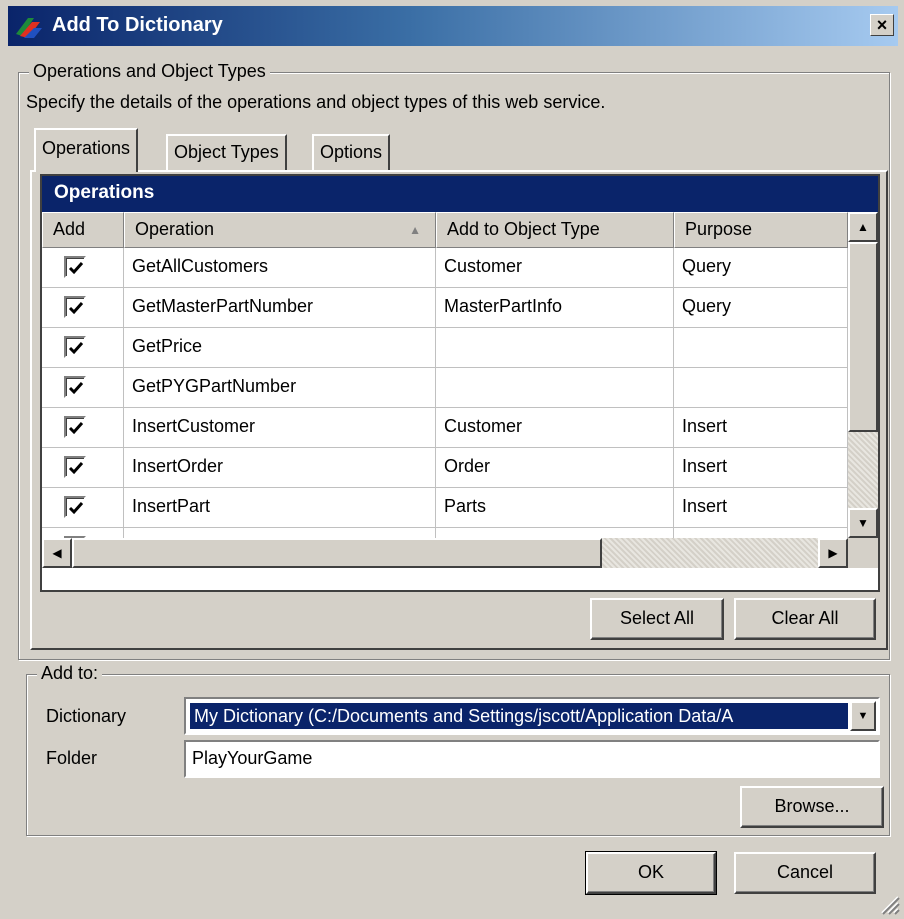 The width and height of the screenshot is (904, 919). I want to click on vertical-scrollbar: ▲ ▼, so click(863, 375).